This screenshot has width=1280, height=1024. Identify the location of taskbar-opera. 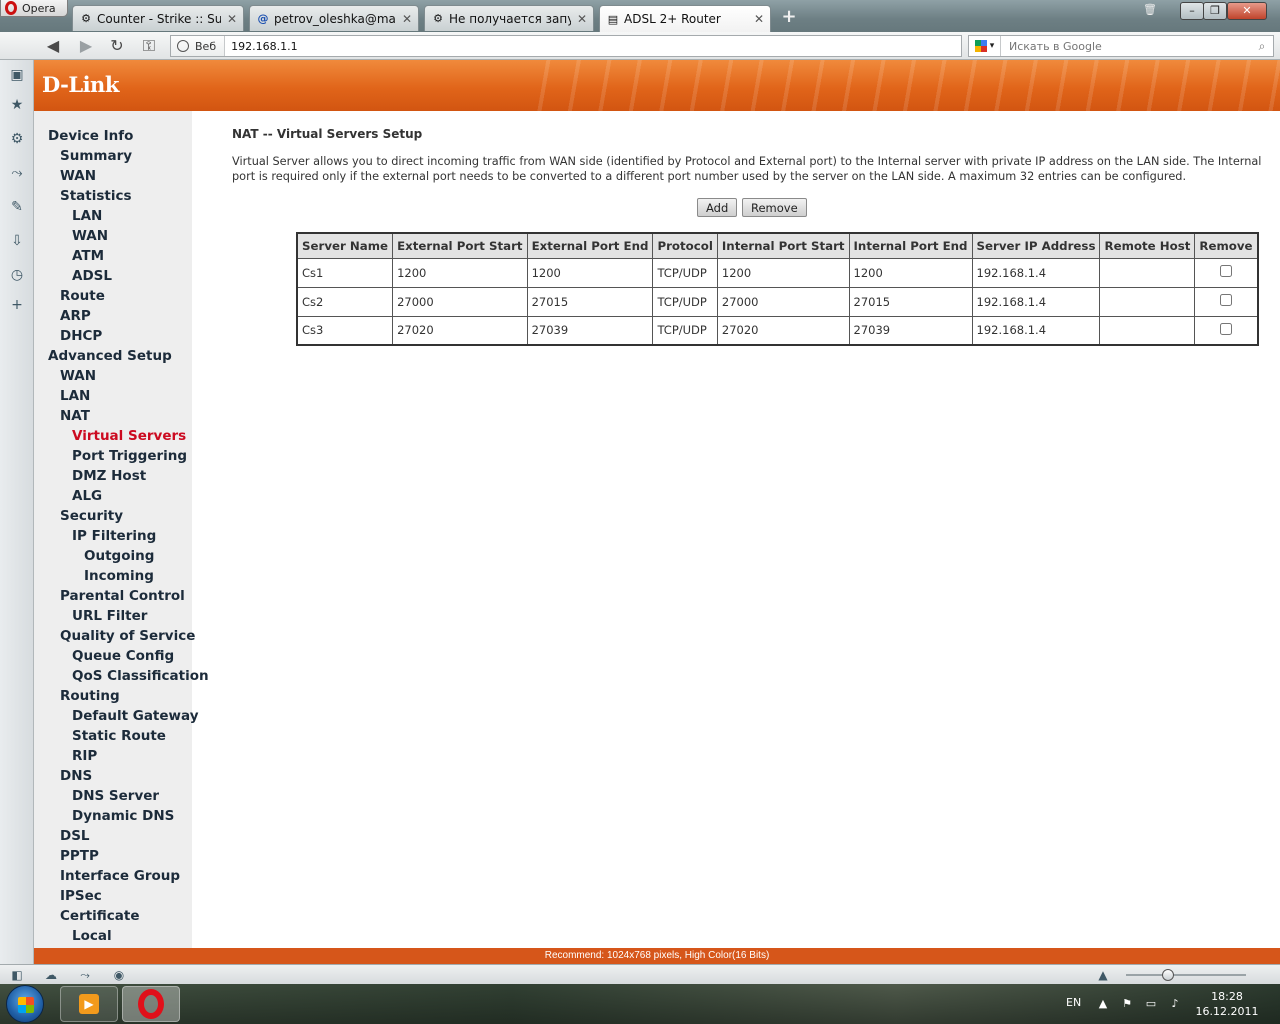
(151, 1004).